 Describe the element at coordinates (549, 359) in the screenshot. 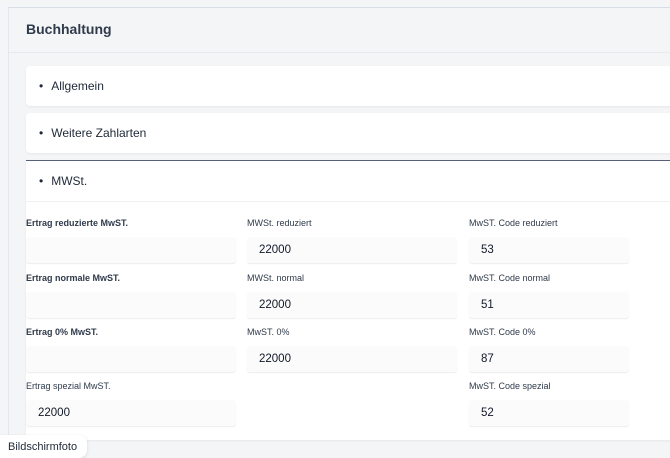

I see `code-null-input` at that location.